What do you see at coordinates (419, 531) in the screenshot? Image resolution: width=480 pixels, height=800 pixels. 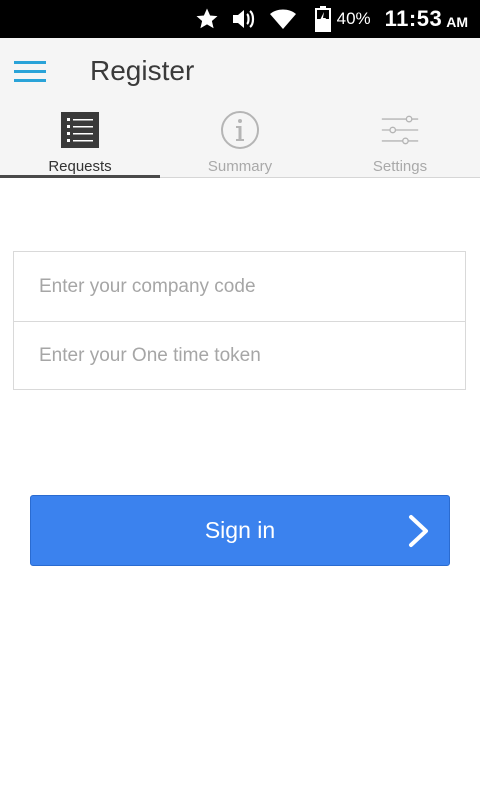 I see `chevron-right-icon` at bounding box center [419, 531].